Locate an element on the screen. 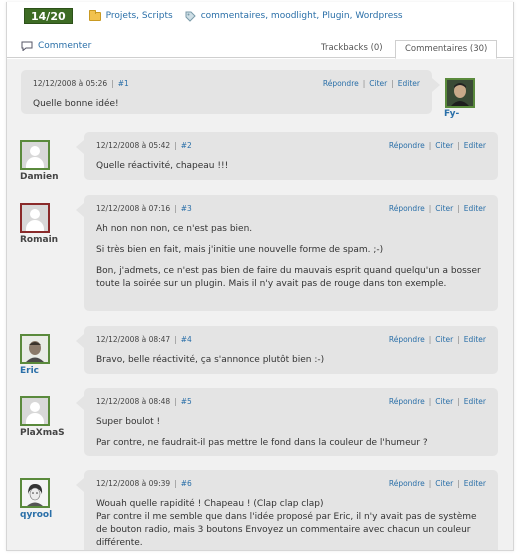 This screenshot has height=554, width=520. comment-header: 12/12/2008 à 05:26 | #1 is located at coordinates (81, 83).